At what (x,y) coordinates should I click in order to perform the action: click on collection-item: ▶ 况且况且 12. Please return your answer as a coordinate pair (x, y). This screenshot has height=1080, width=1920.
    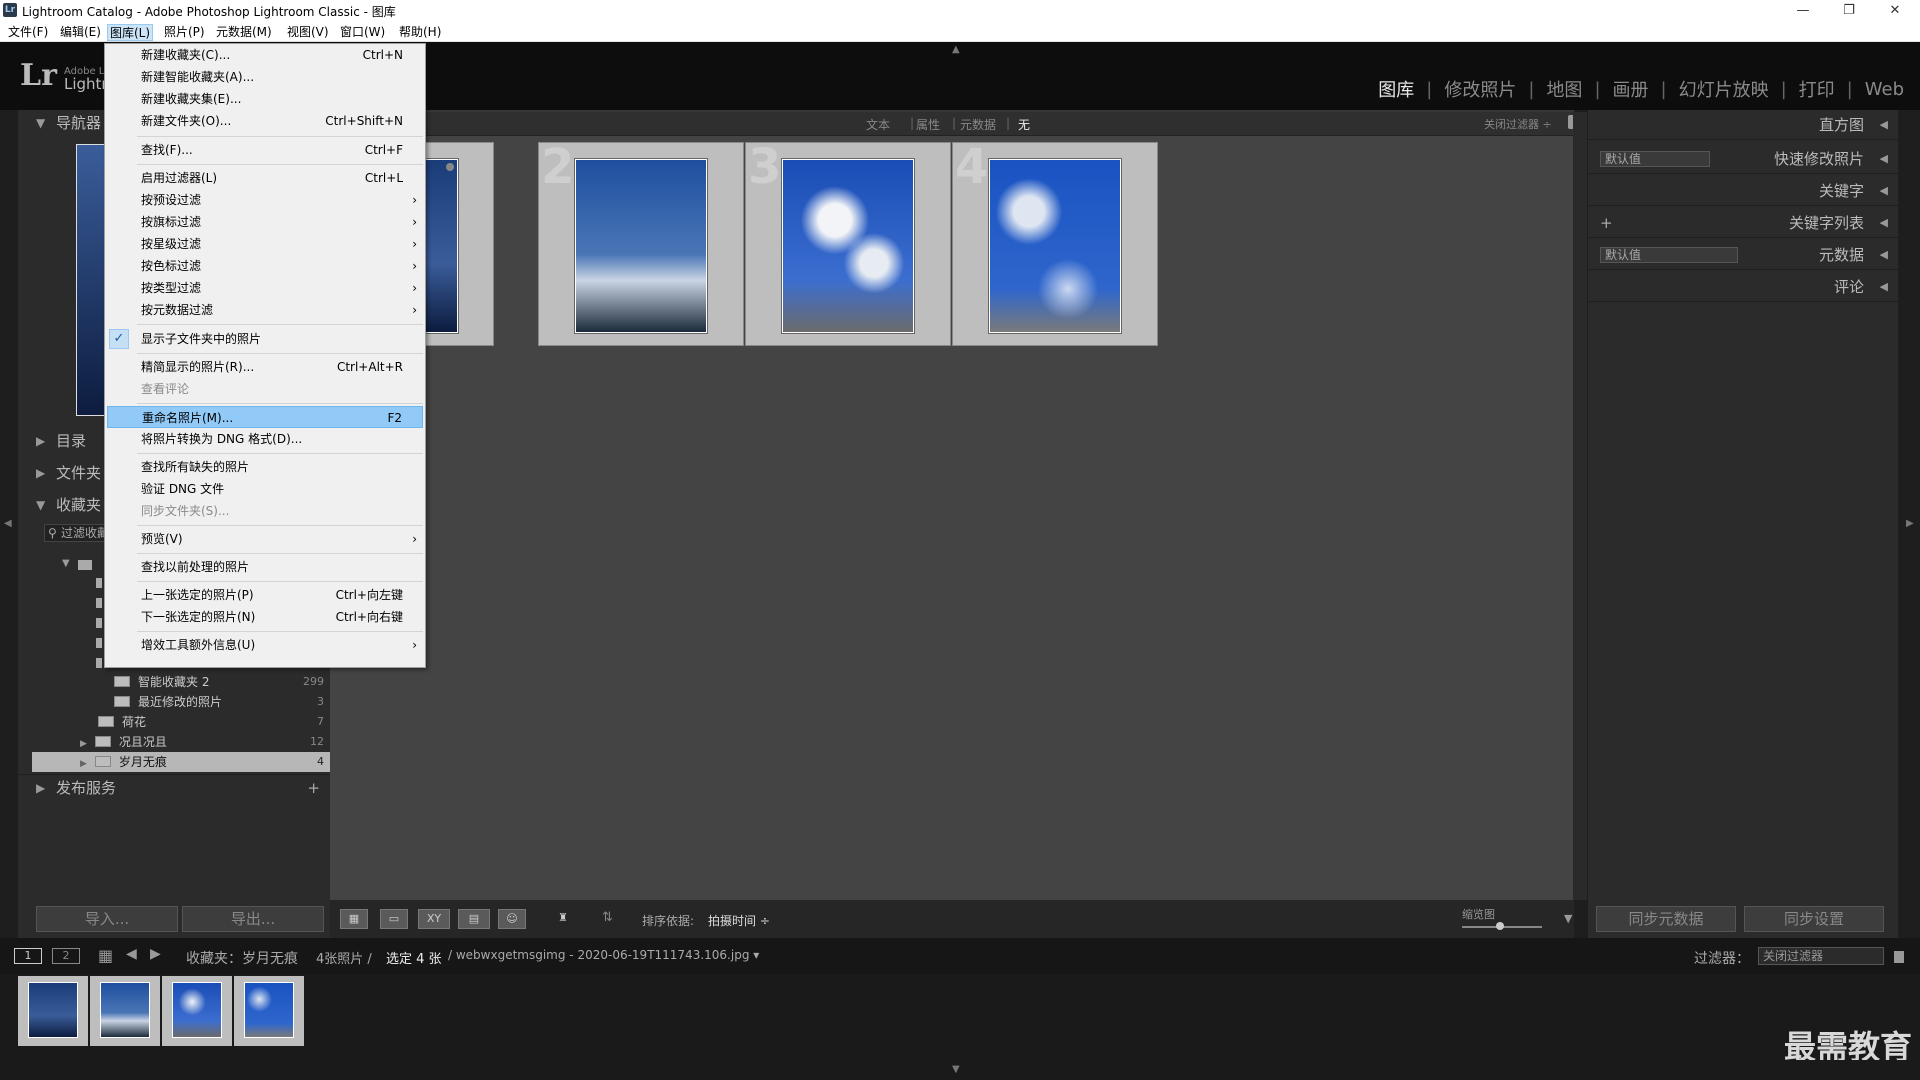
    Looking at the image, I should click on (182, 742).